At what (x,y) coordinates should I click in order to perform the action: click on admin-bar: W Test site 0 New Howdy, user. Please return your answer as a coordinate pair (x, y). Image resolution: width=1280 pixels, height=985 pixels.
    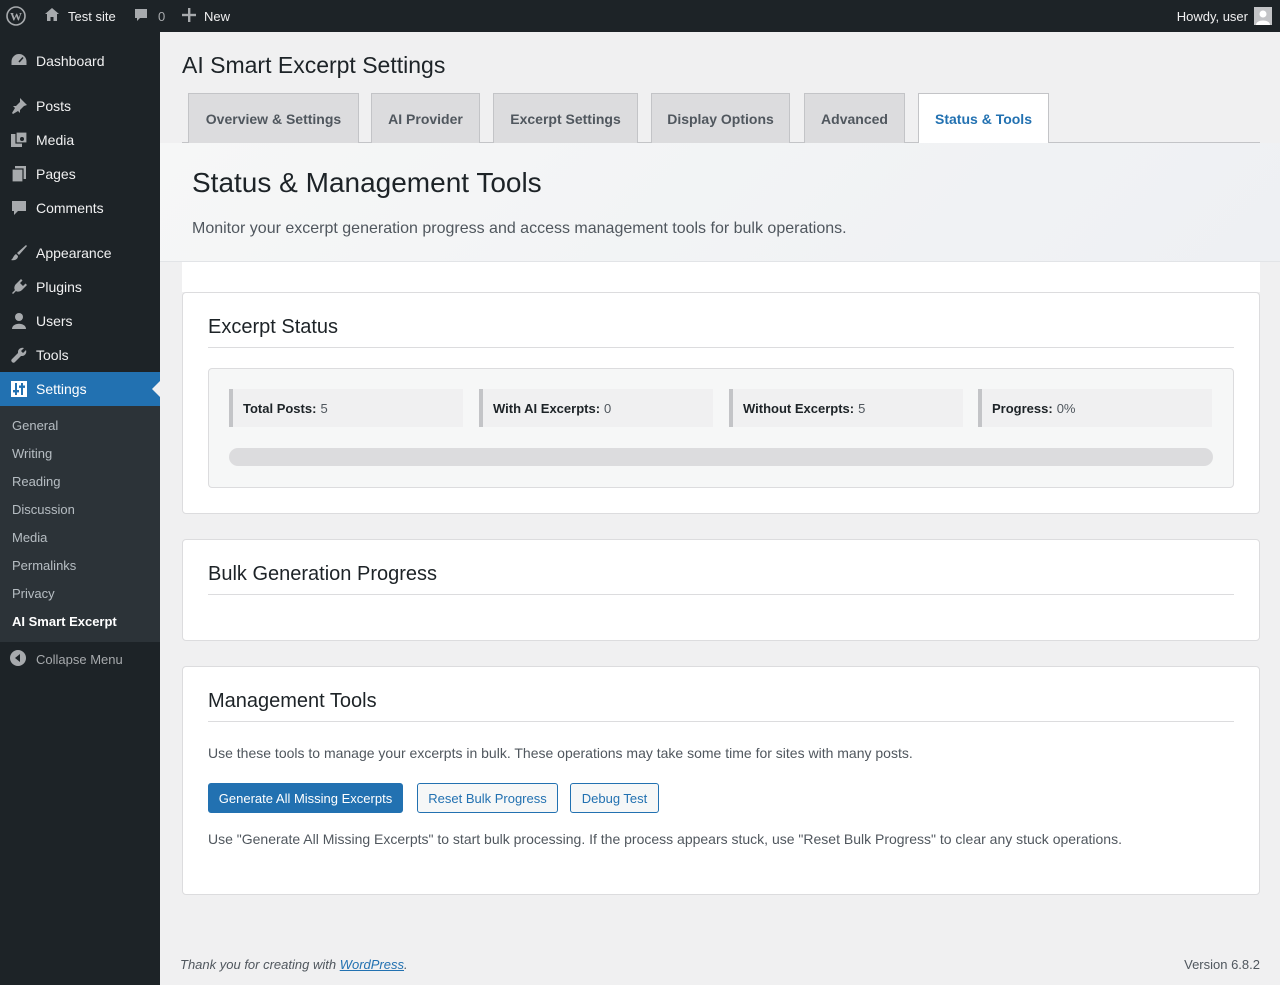
    Looking at the image, I should click on (640, 16).